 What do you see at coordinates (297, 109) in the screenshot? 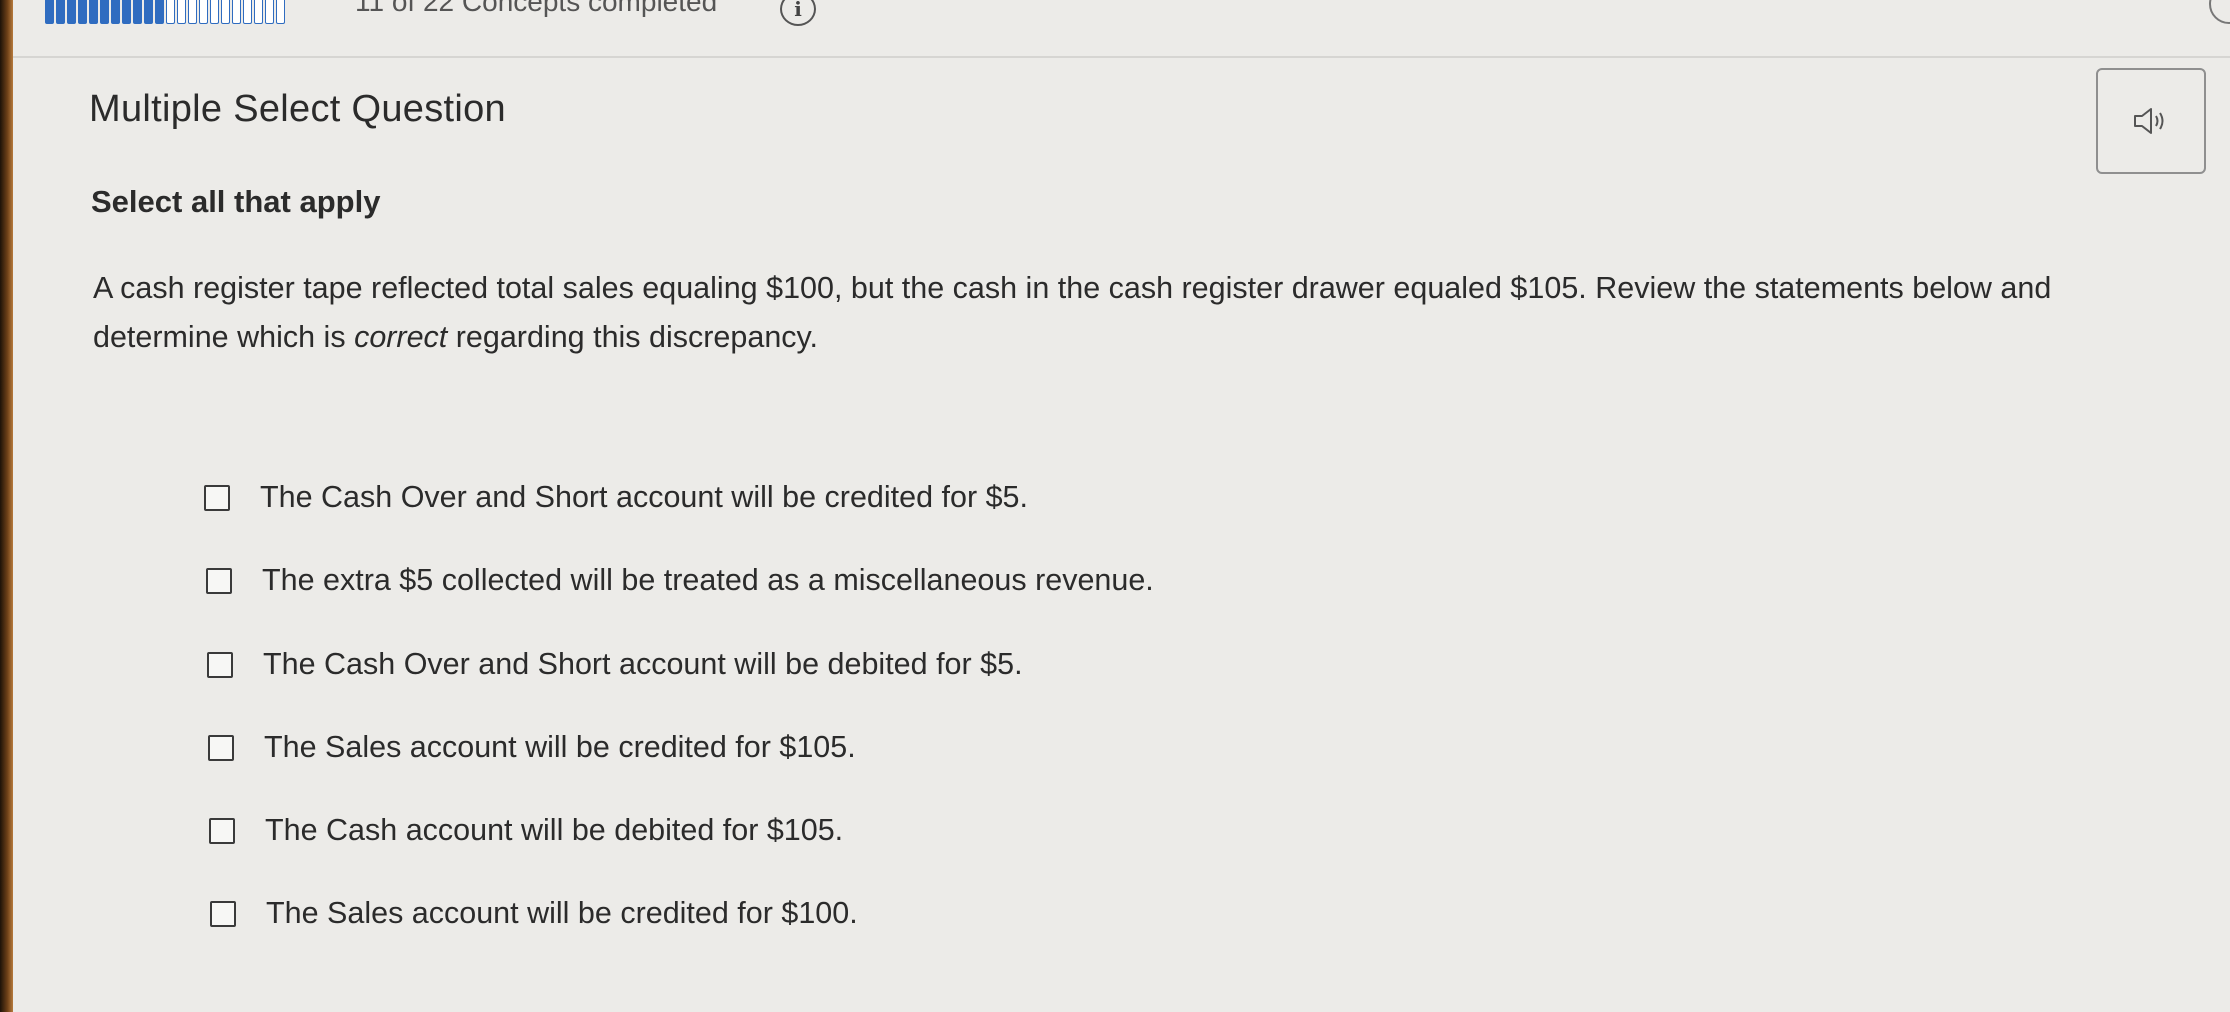
I see `question-type-heading: Multiple Select Question` at bounding box center [297, 109].